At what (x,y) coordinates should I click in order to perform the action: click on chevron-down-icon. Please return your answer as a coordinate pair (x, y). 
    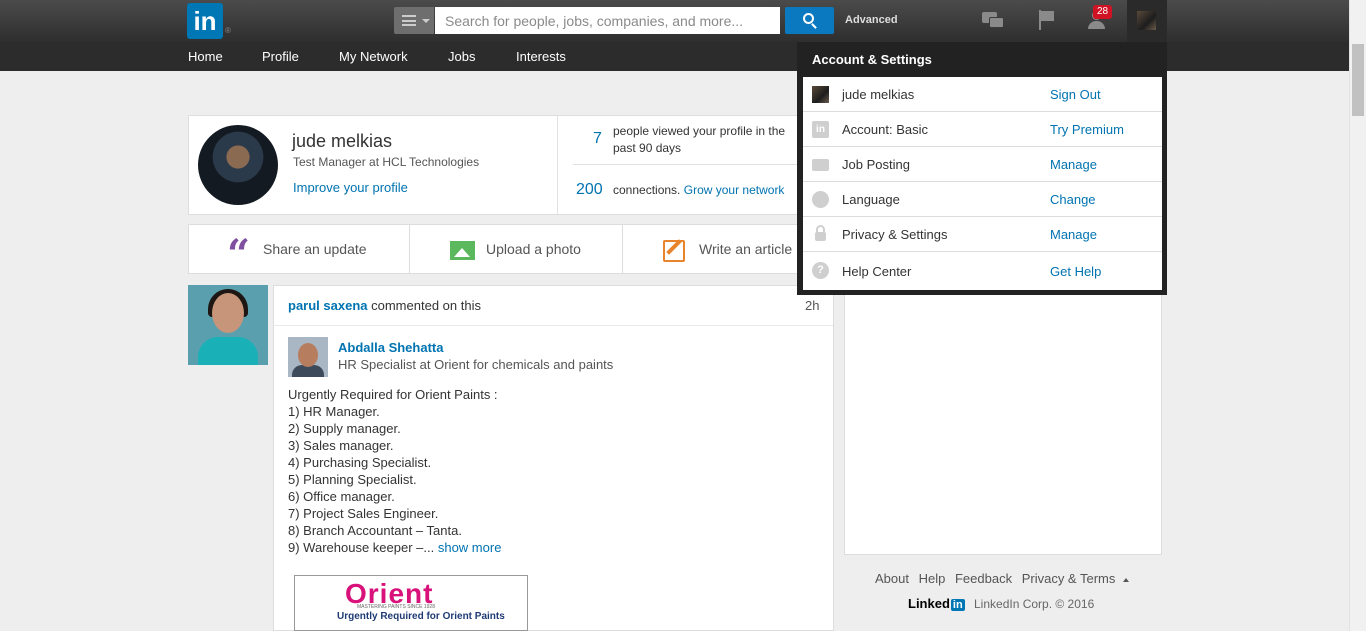
    Looking at the image, I should click on (426, 21).